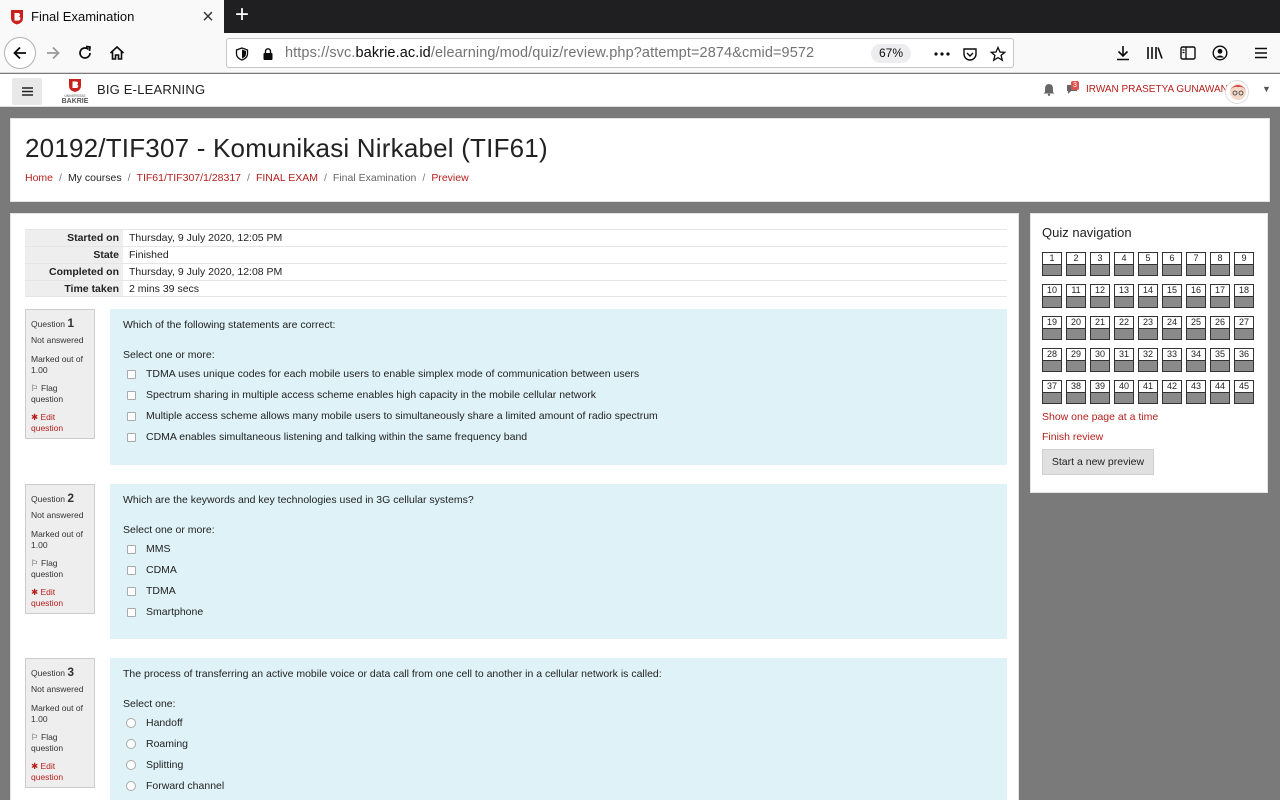  I want to click on answer-option: CDMA, so click(558, 570).